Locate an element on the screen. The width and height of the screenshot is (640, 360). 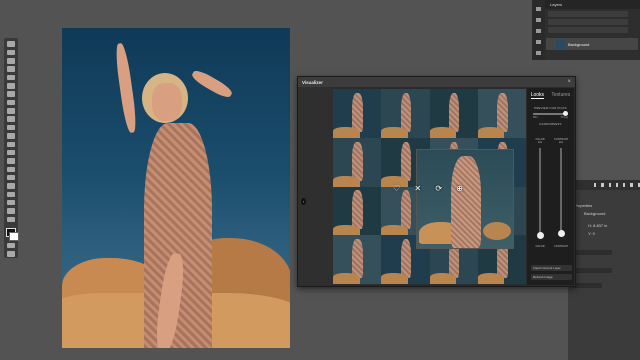
lasso-tool-icon is located at coordinates (11, 61).